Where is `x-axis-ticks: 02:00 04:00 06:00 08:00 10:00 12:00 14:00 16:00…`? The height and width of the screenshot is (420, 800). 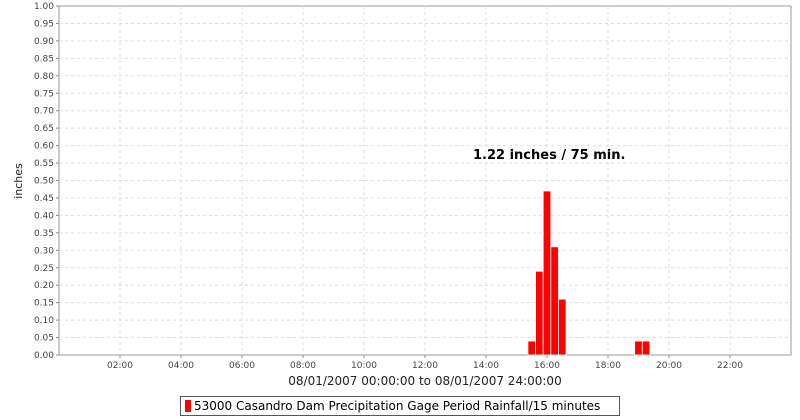
x-axis-ticks: 02:00 04:00 06:00 08:00 10:00 12:00 14:00 16:00… is located at coordinates (425, 363).